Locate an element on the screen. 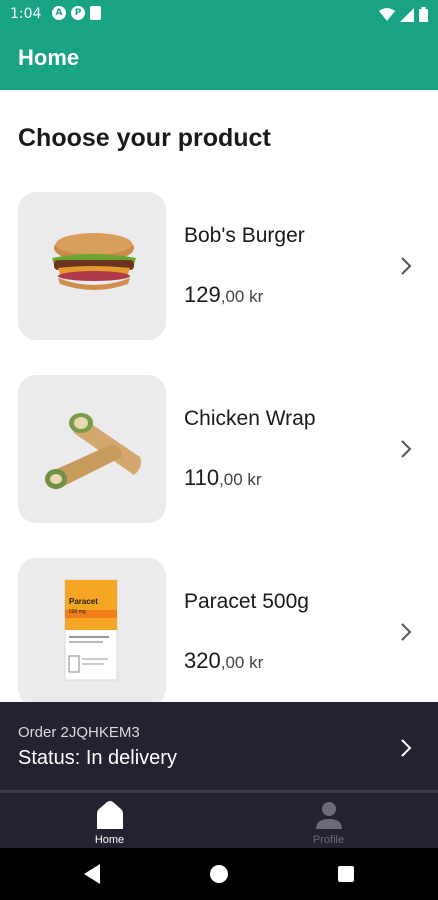 This screenshot has width=438, height=900. product-price: 110,00 kr is located at coordinates (223, 478).